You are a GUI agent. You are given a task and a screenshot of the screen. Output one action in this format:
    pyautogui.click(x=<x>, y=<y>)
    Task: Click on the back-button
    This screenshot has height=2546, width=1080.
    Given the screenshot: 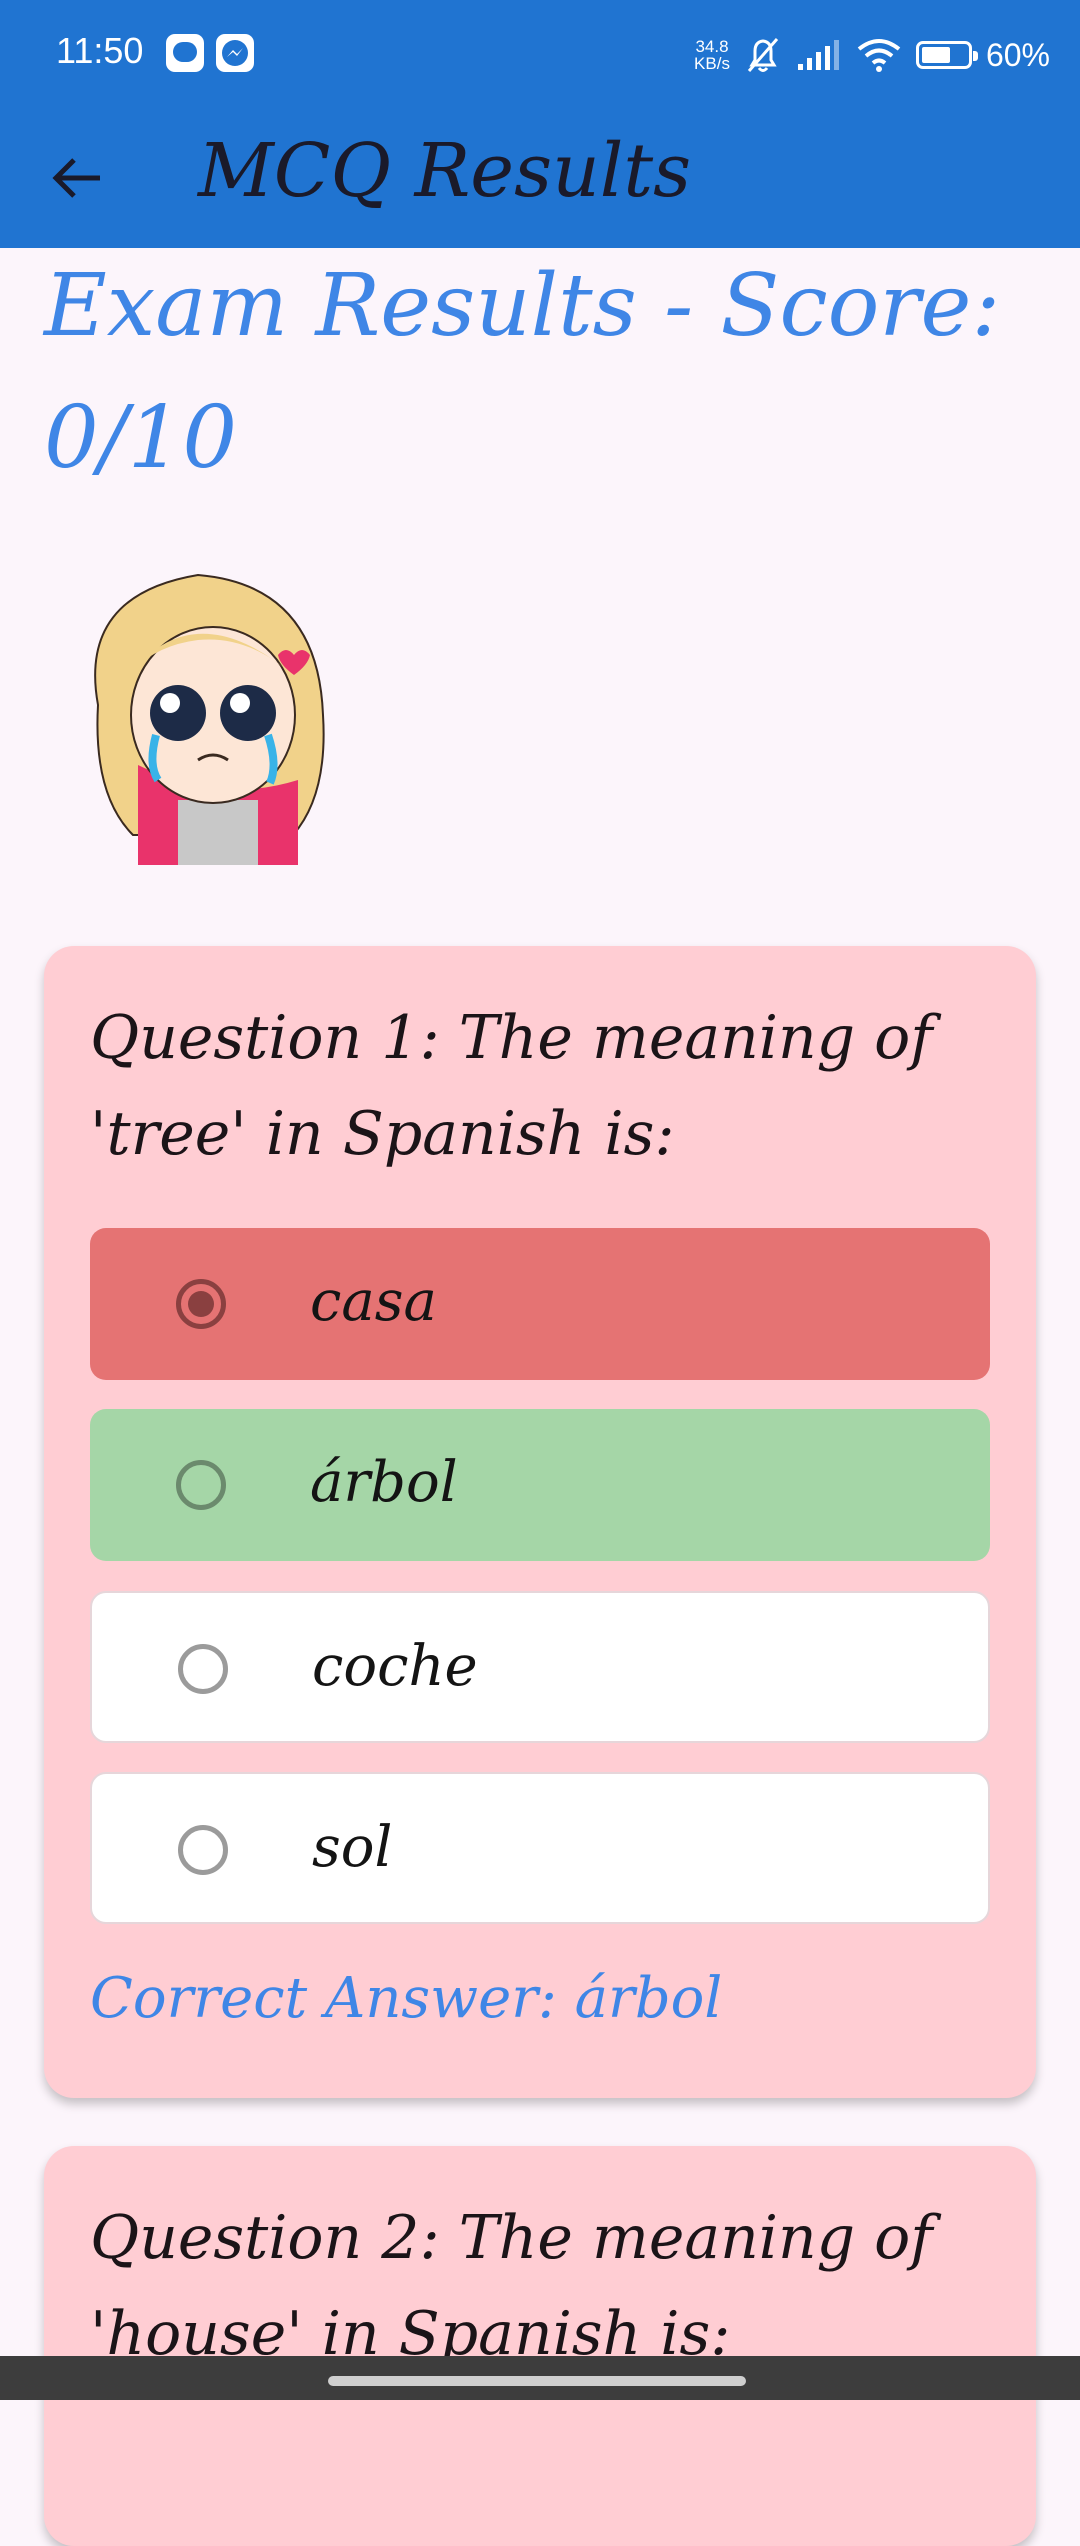 What is the action you would take?
    pyautogui.click(x=78, y=178)
    